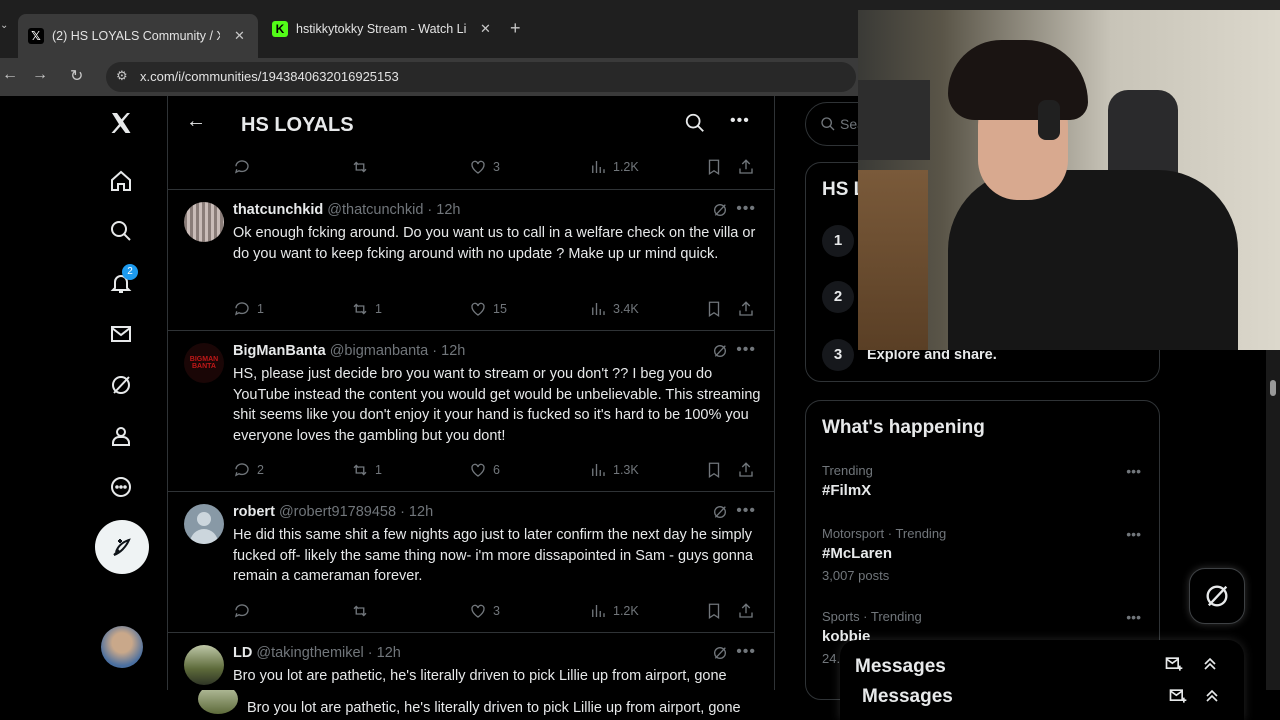 This screenshot has width=1280, height=720. Describe the element at coordinates (121, 181) in the screenshot. I see `home-icon` at that location.